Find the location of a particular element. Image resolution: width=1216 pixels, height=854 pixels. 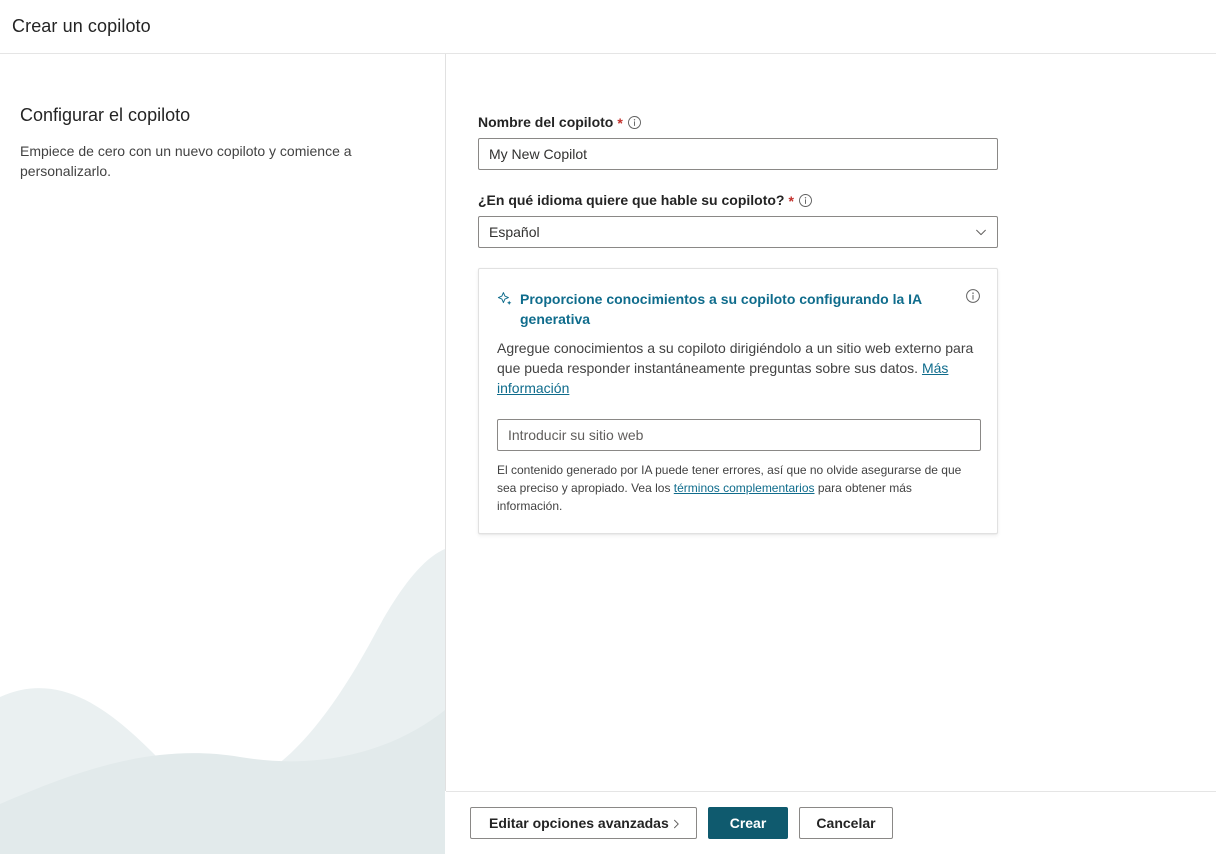

copilot-language-select: Español is located at coordinates (738, 232).